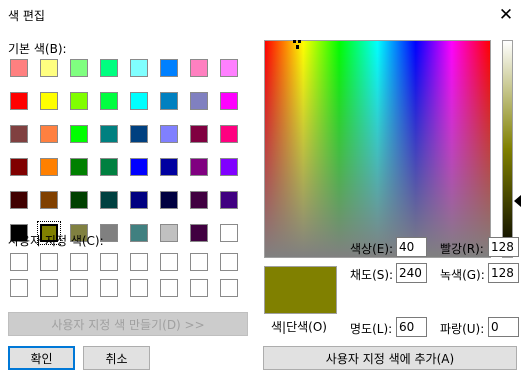 Image resolution: width=525 pixels, height=377 pixels. I want to click on color-preview-label: 색|단색(O), so click(299, 327).